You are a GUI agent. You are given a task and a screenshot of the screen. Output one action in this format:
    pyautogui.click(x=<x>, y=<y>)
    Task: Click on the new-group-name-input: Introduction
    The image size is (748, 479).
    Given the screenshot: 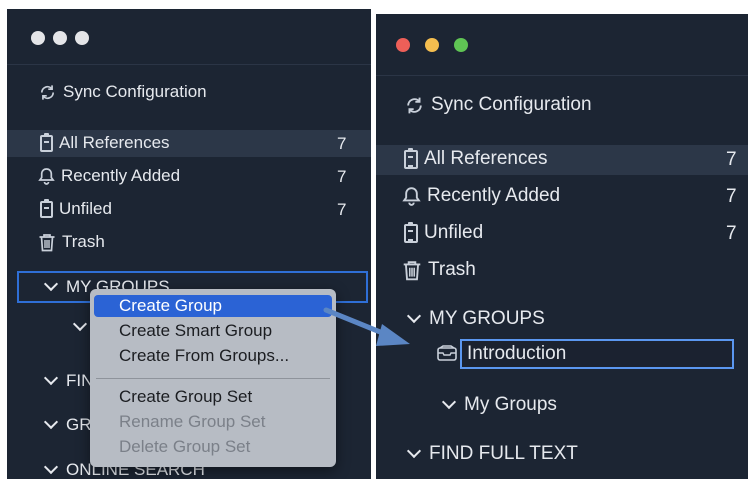 What is the action you would take?
    pyautogui.click(x=597, y=354)
    